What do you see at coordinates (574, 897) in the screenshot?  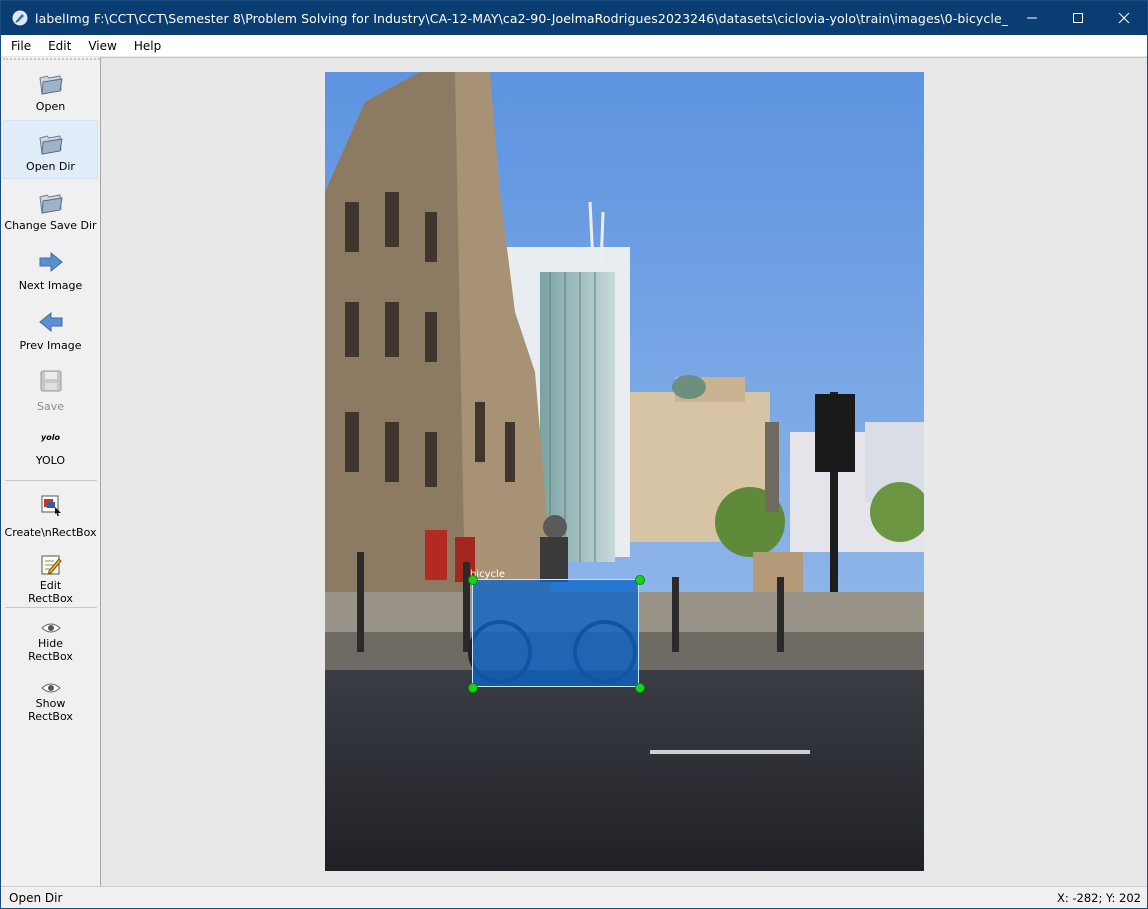 I see `status-bar: Open Dir X: -282; Y: 202` at bounding box center [574, 897].